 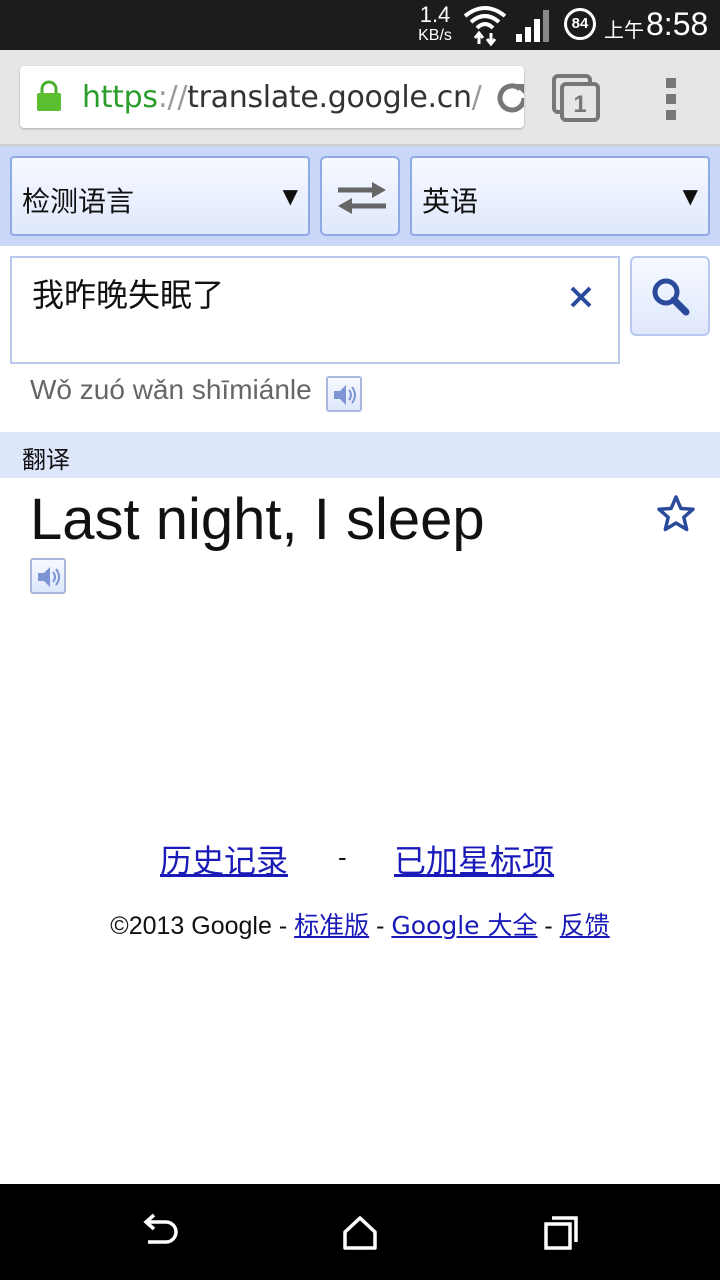 I want to click on footer: ©2013 Google - 标准版 - Google 大全 - 反馈, so click(x=360, y=924).